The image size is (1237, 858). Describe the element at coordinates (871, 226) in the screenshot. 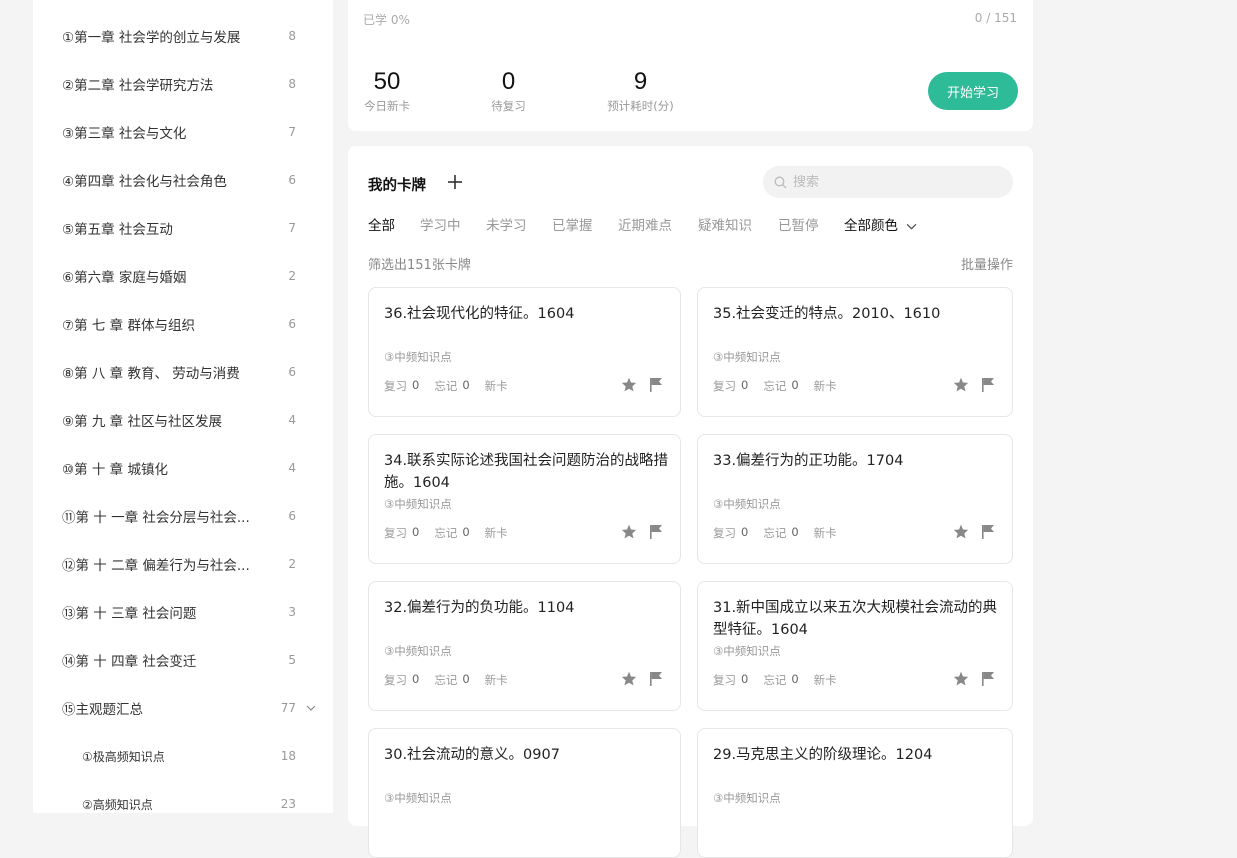

I see `color-filter-label: 全部颜色` at that location.